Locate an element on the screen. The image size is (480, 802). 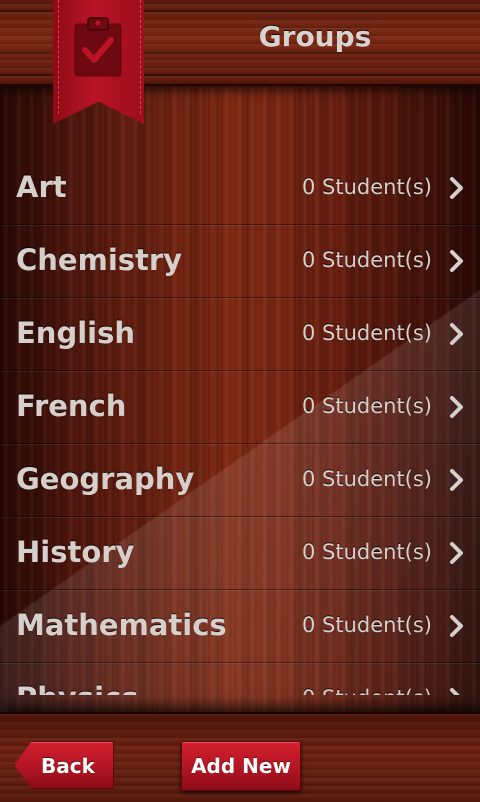
group-row: Geography 0 Student(s) is located at coordinates (240, 480).